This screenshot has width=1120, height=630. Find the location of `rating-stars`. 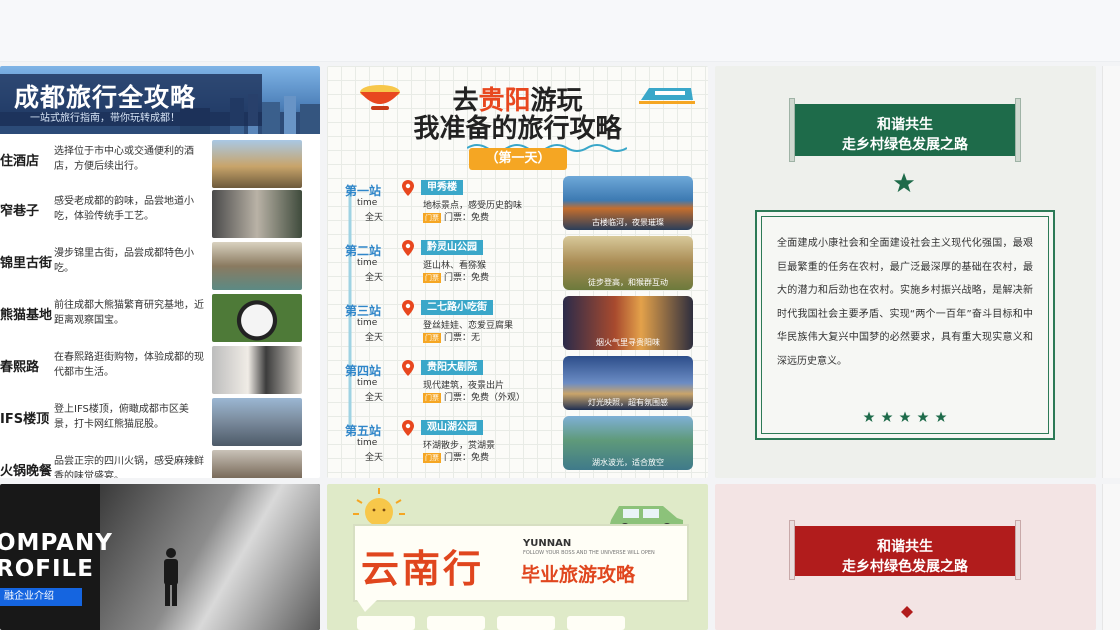

rating-stars is located at coordinates (905, 417).